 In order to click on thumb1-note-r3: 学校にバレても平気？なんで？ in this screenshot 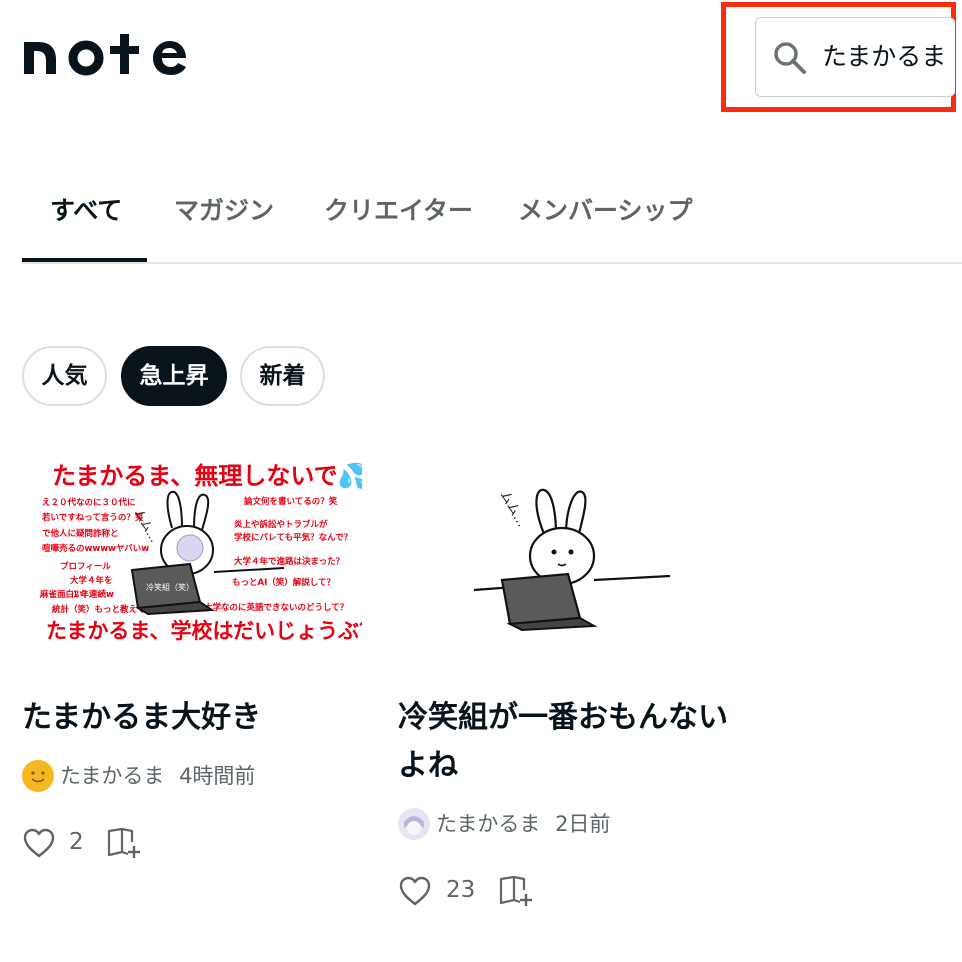, I will do `click(293, 537)`.